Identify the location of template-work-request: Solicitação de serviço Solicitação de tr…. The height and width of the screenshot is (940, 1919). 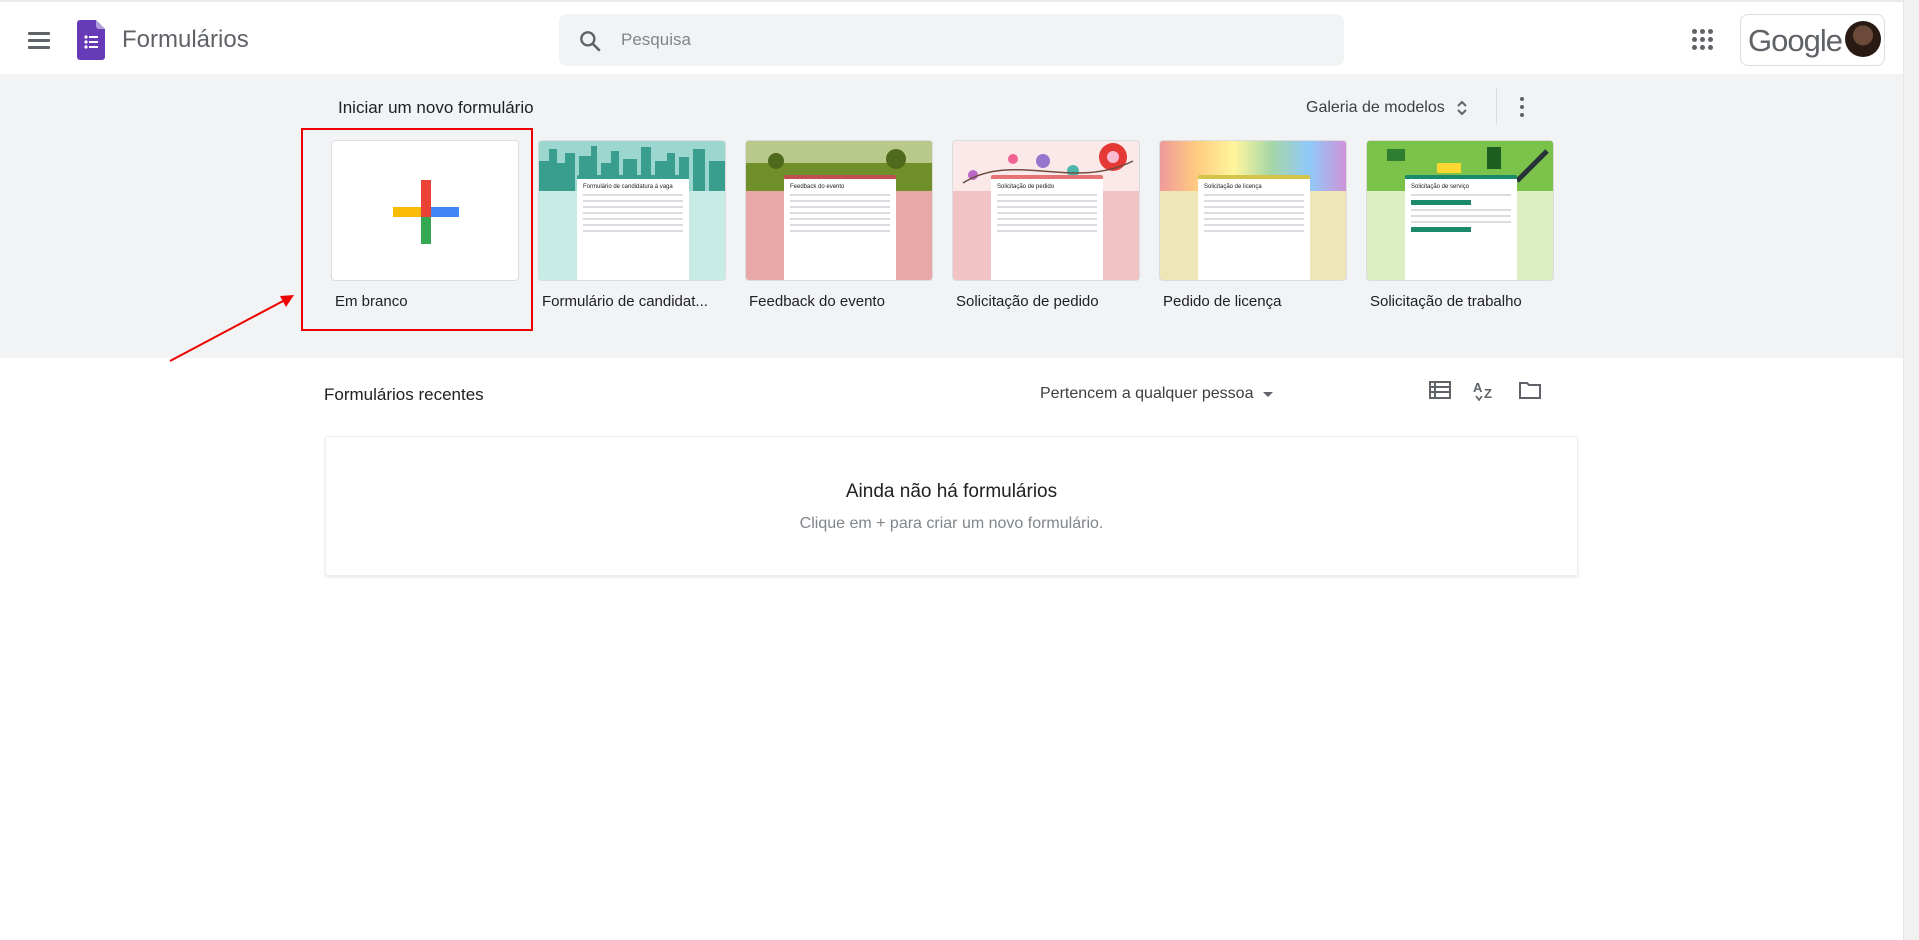
(1460, 225).